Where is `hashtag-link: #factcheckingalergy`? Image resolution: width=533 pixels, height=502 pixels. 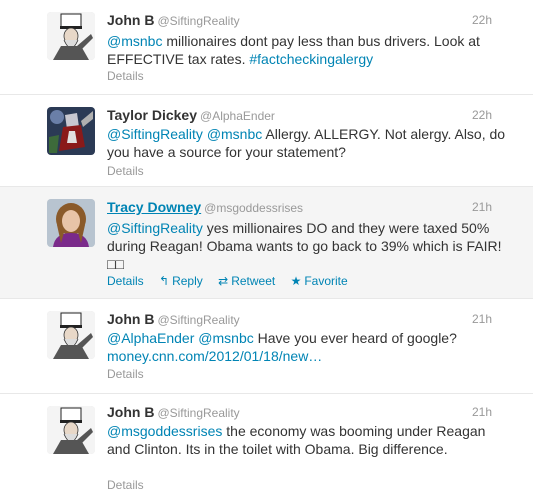
hashtag-link: #factcheckingalergy is located at coordinates (311, 59).